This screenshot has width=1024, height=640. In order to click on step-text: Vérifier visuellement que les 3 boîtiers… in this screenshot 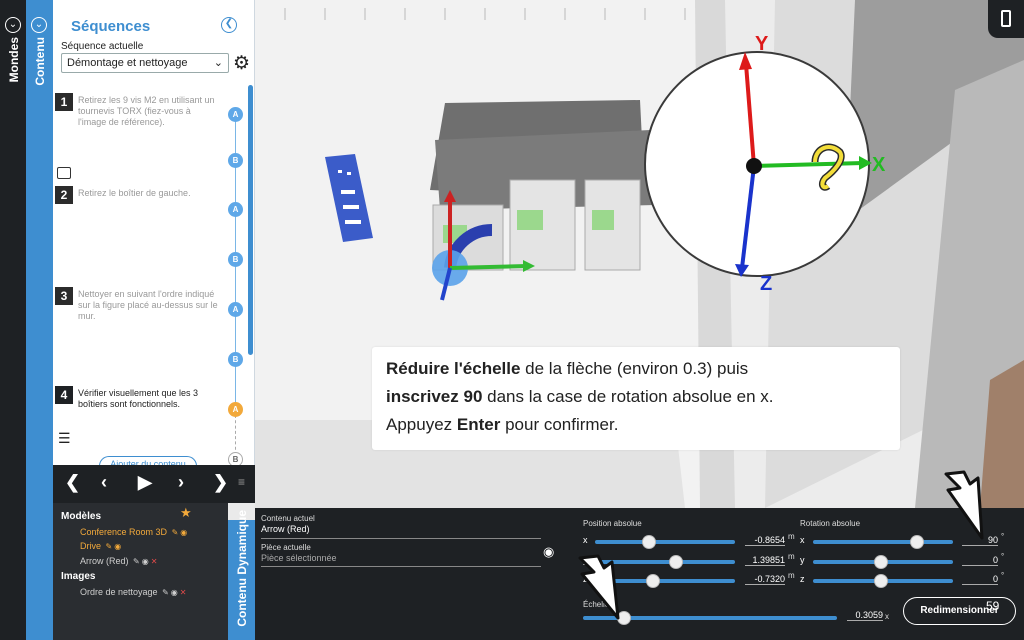, I will do `click(148, 399)`.